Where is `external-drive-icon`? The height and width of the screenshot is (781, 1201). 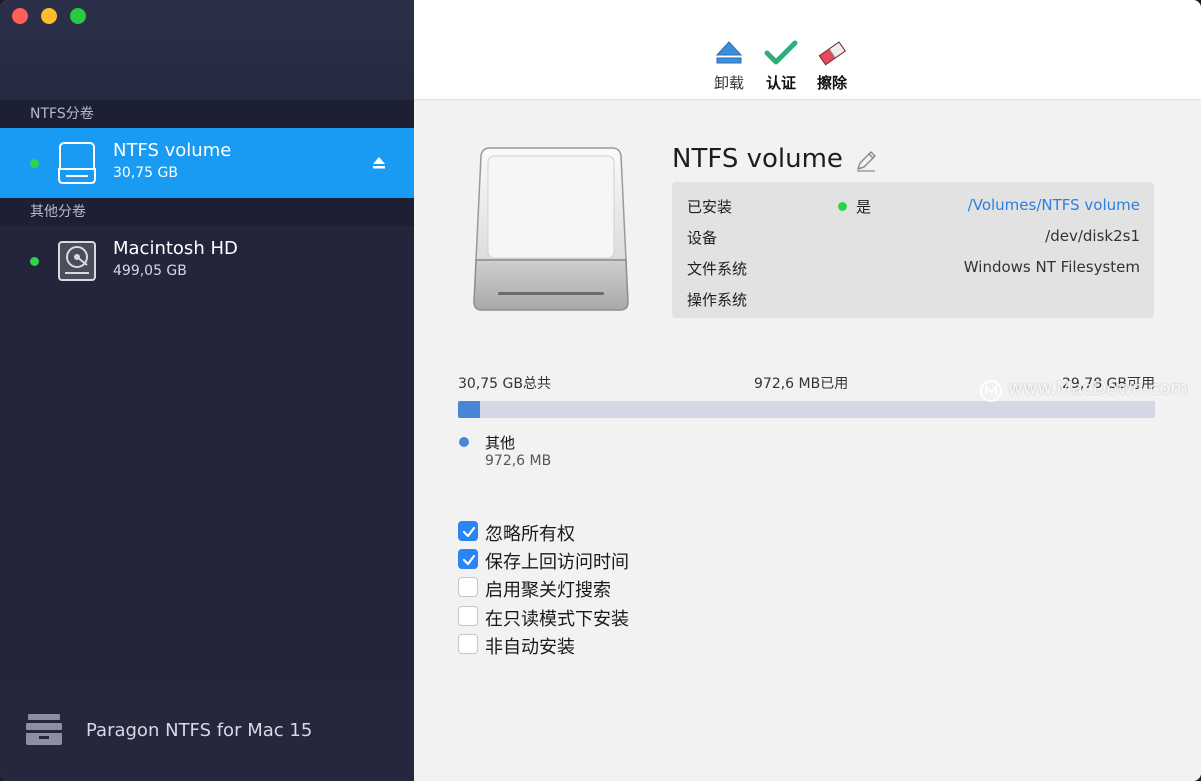 external-drive-icon is located at coordinates (551, 229).